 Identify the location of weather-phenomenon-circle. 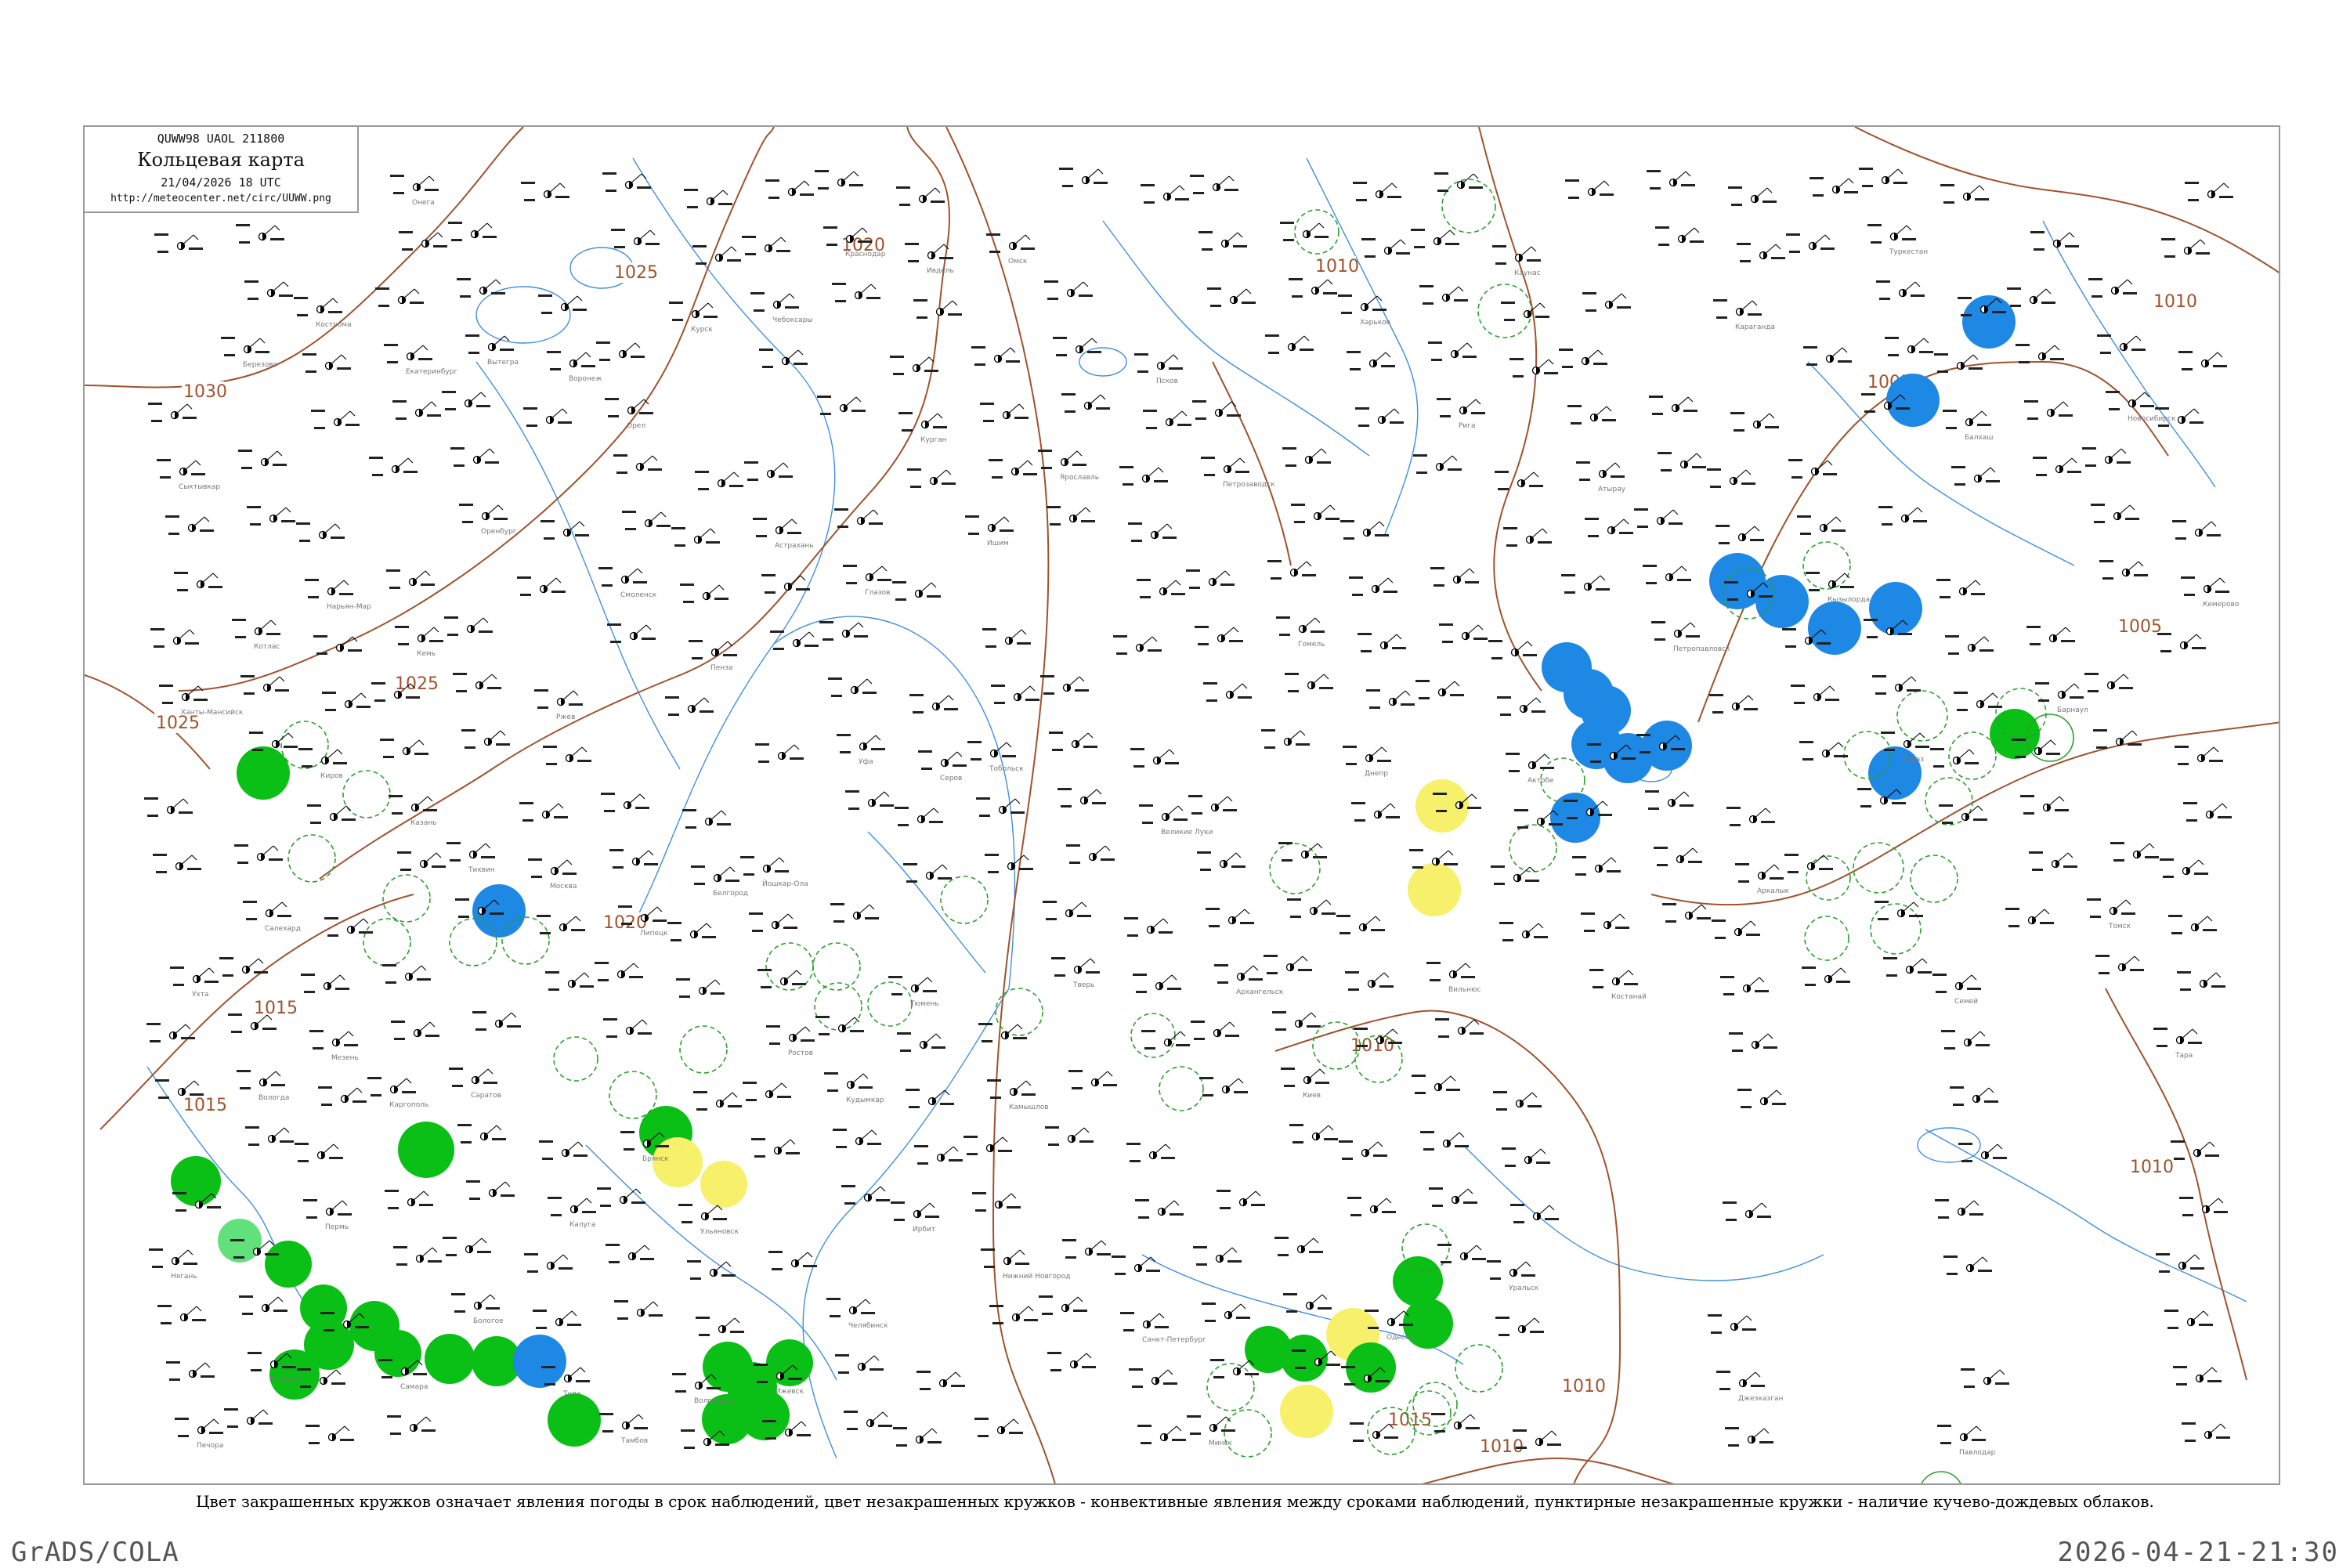
(1434, 889).